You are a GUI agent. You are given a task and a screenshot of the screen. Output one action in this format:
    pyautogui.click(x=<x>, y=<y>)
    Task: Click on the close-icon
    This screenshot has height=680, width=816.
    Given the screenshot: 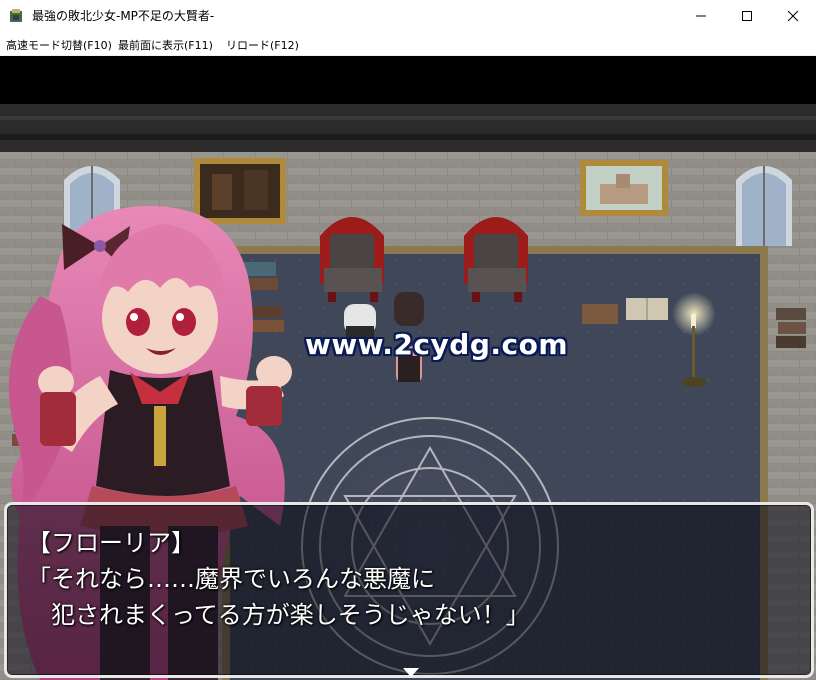 What is the action you would take?
    pyautogui.click(x=793, y=16)
    